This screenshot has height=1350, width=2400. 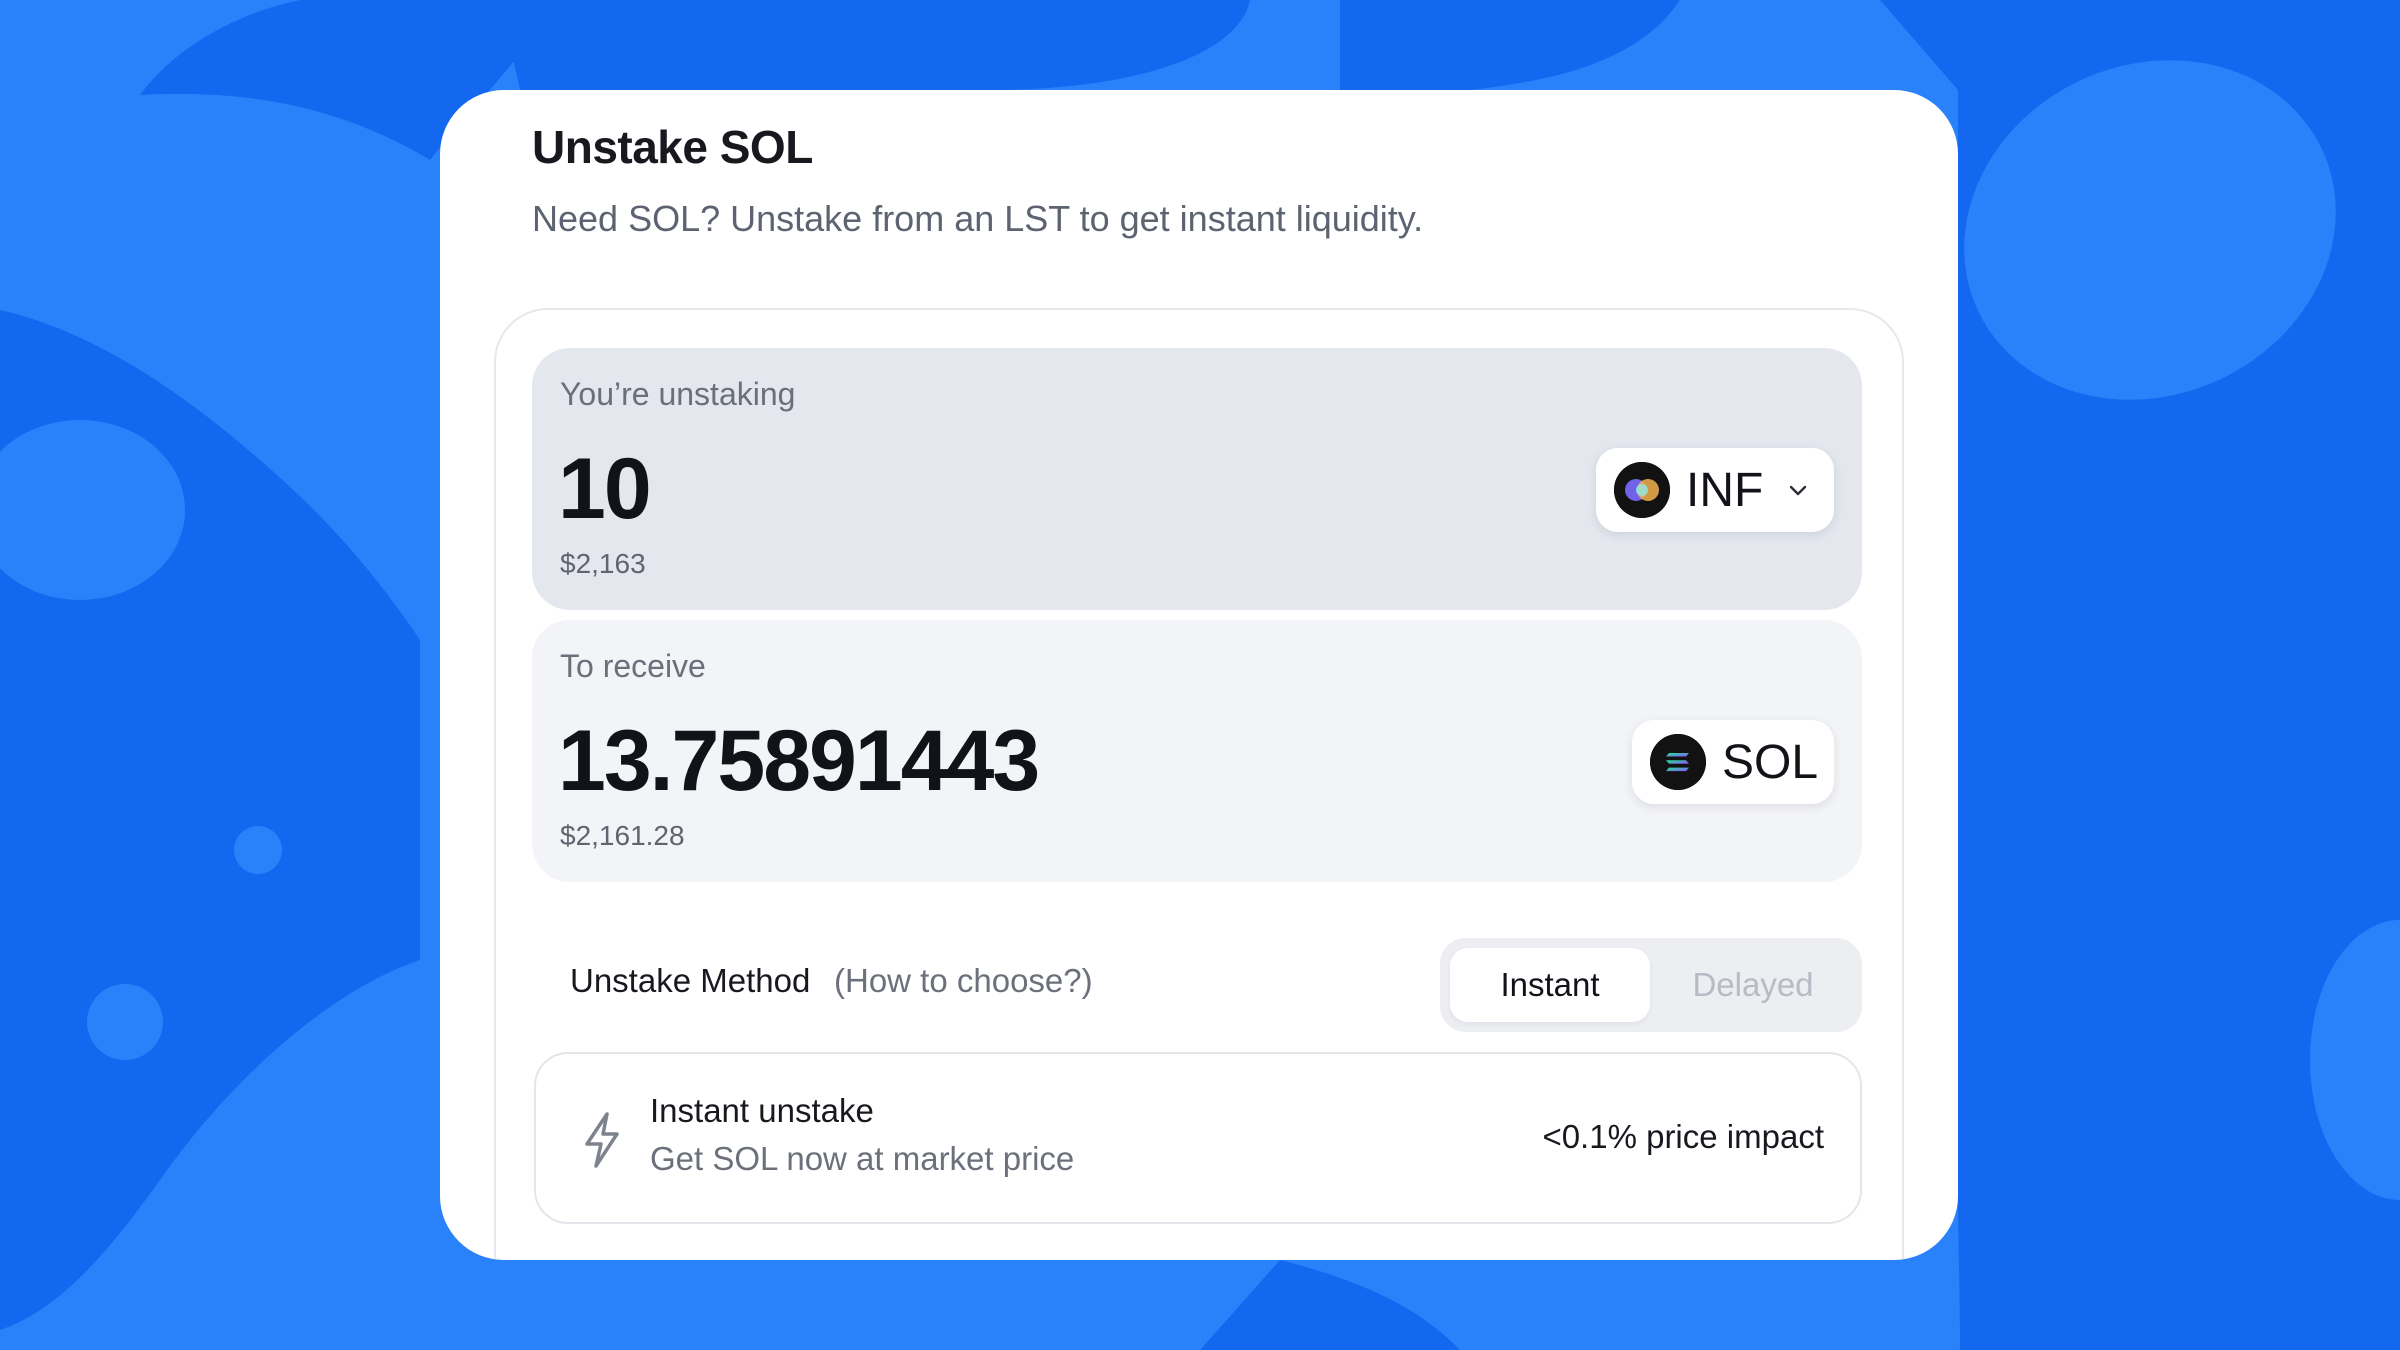 I want to click on inf-token-symbol: INF, so click(x=1725, y=490).